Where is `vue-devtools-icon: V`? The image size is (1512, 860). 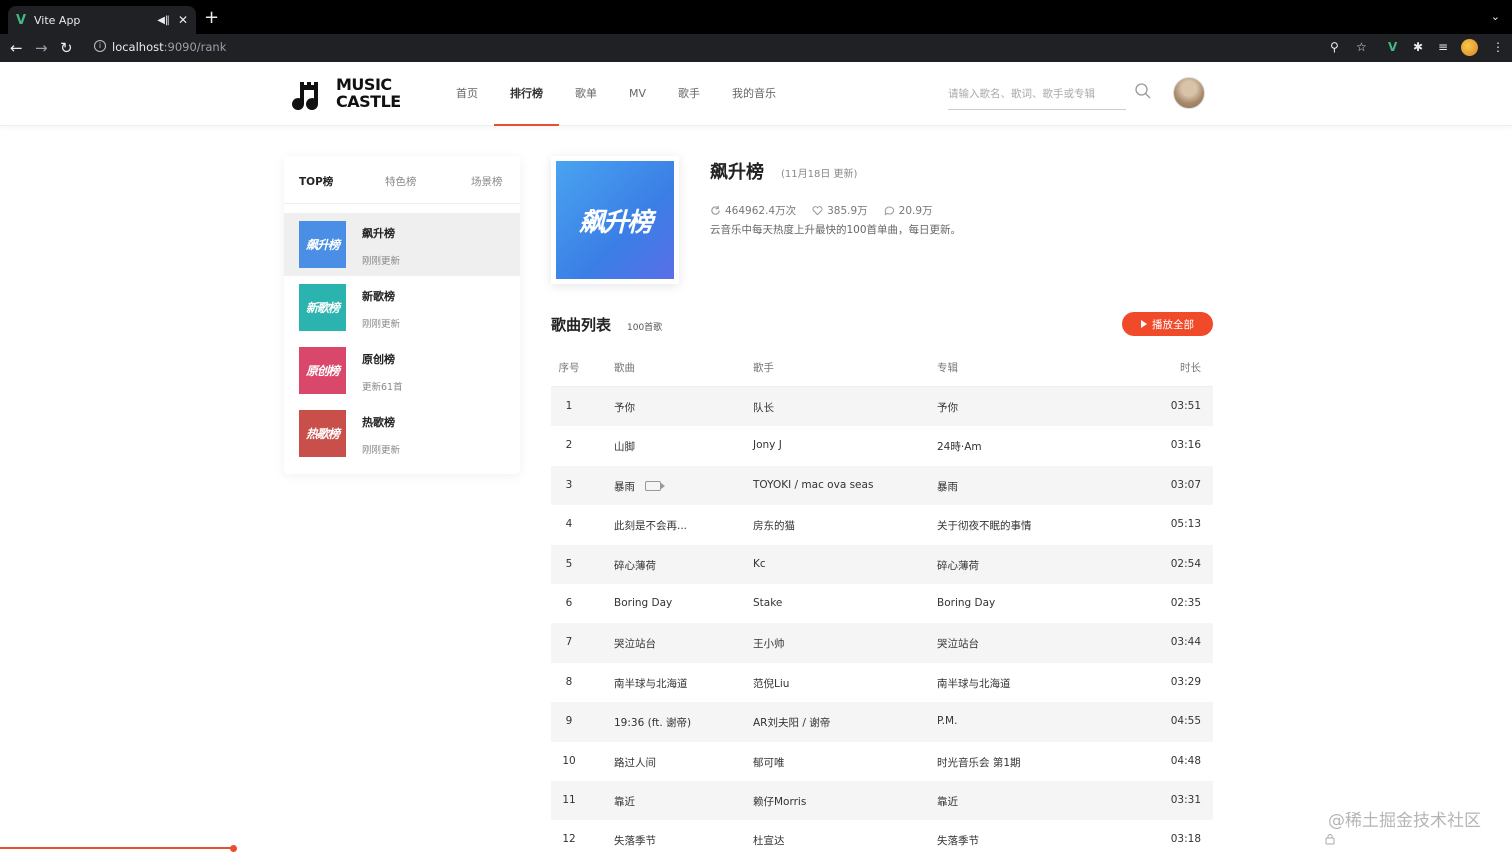 vue-devtools-icon: V is located at coordinates (1392, 47).